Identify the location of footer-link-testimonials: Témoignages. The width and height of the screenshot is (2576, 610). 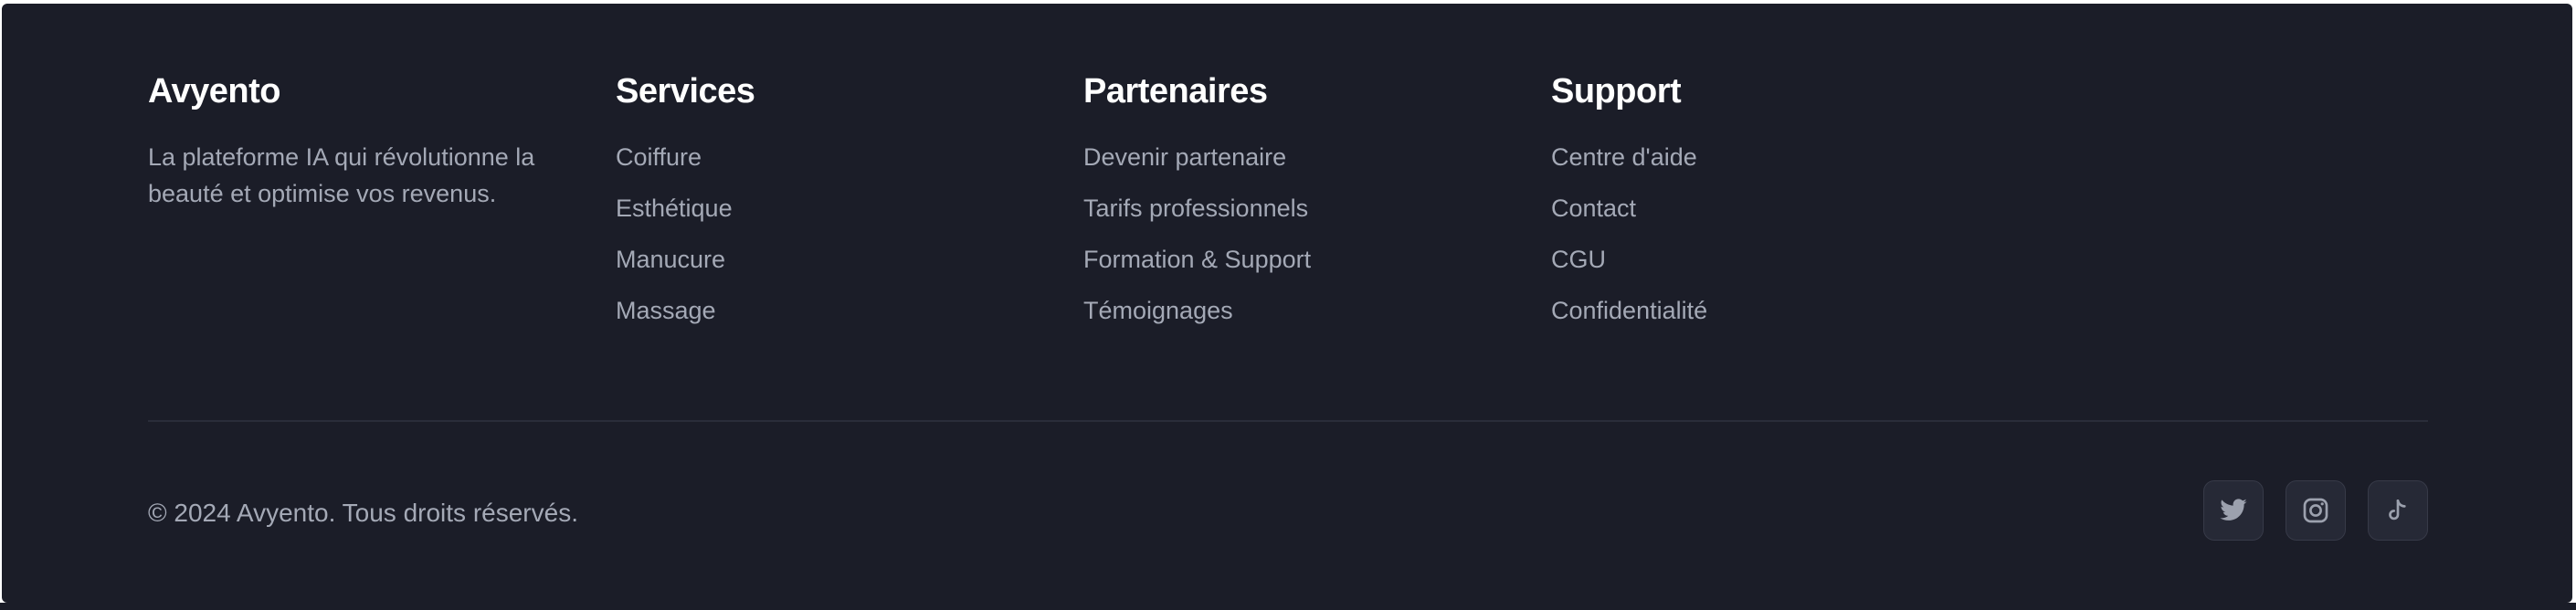
(1302, 310).